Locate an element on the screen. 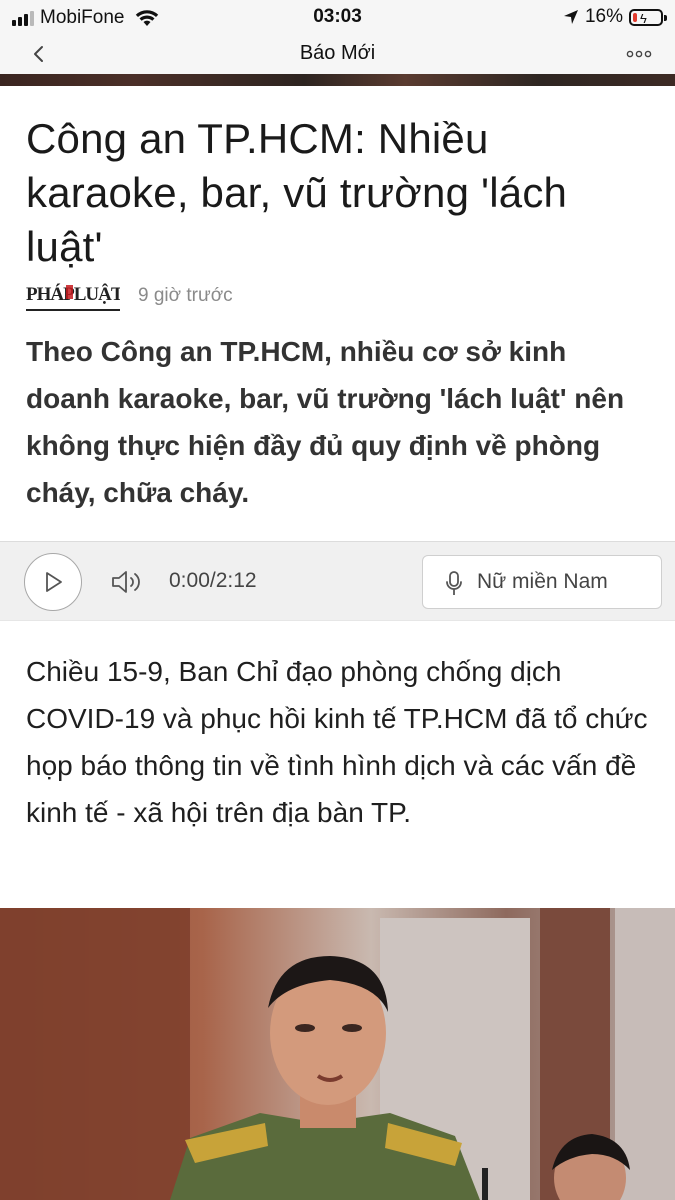  charging-bolt-icon: ϟ is located at coordinates (643, 18).